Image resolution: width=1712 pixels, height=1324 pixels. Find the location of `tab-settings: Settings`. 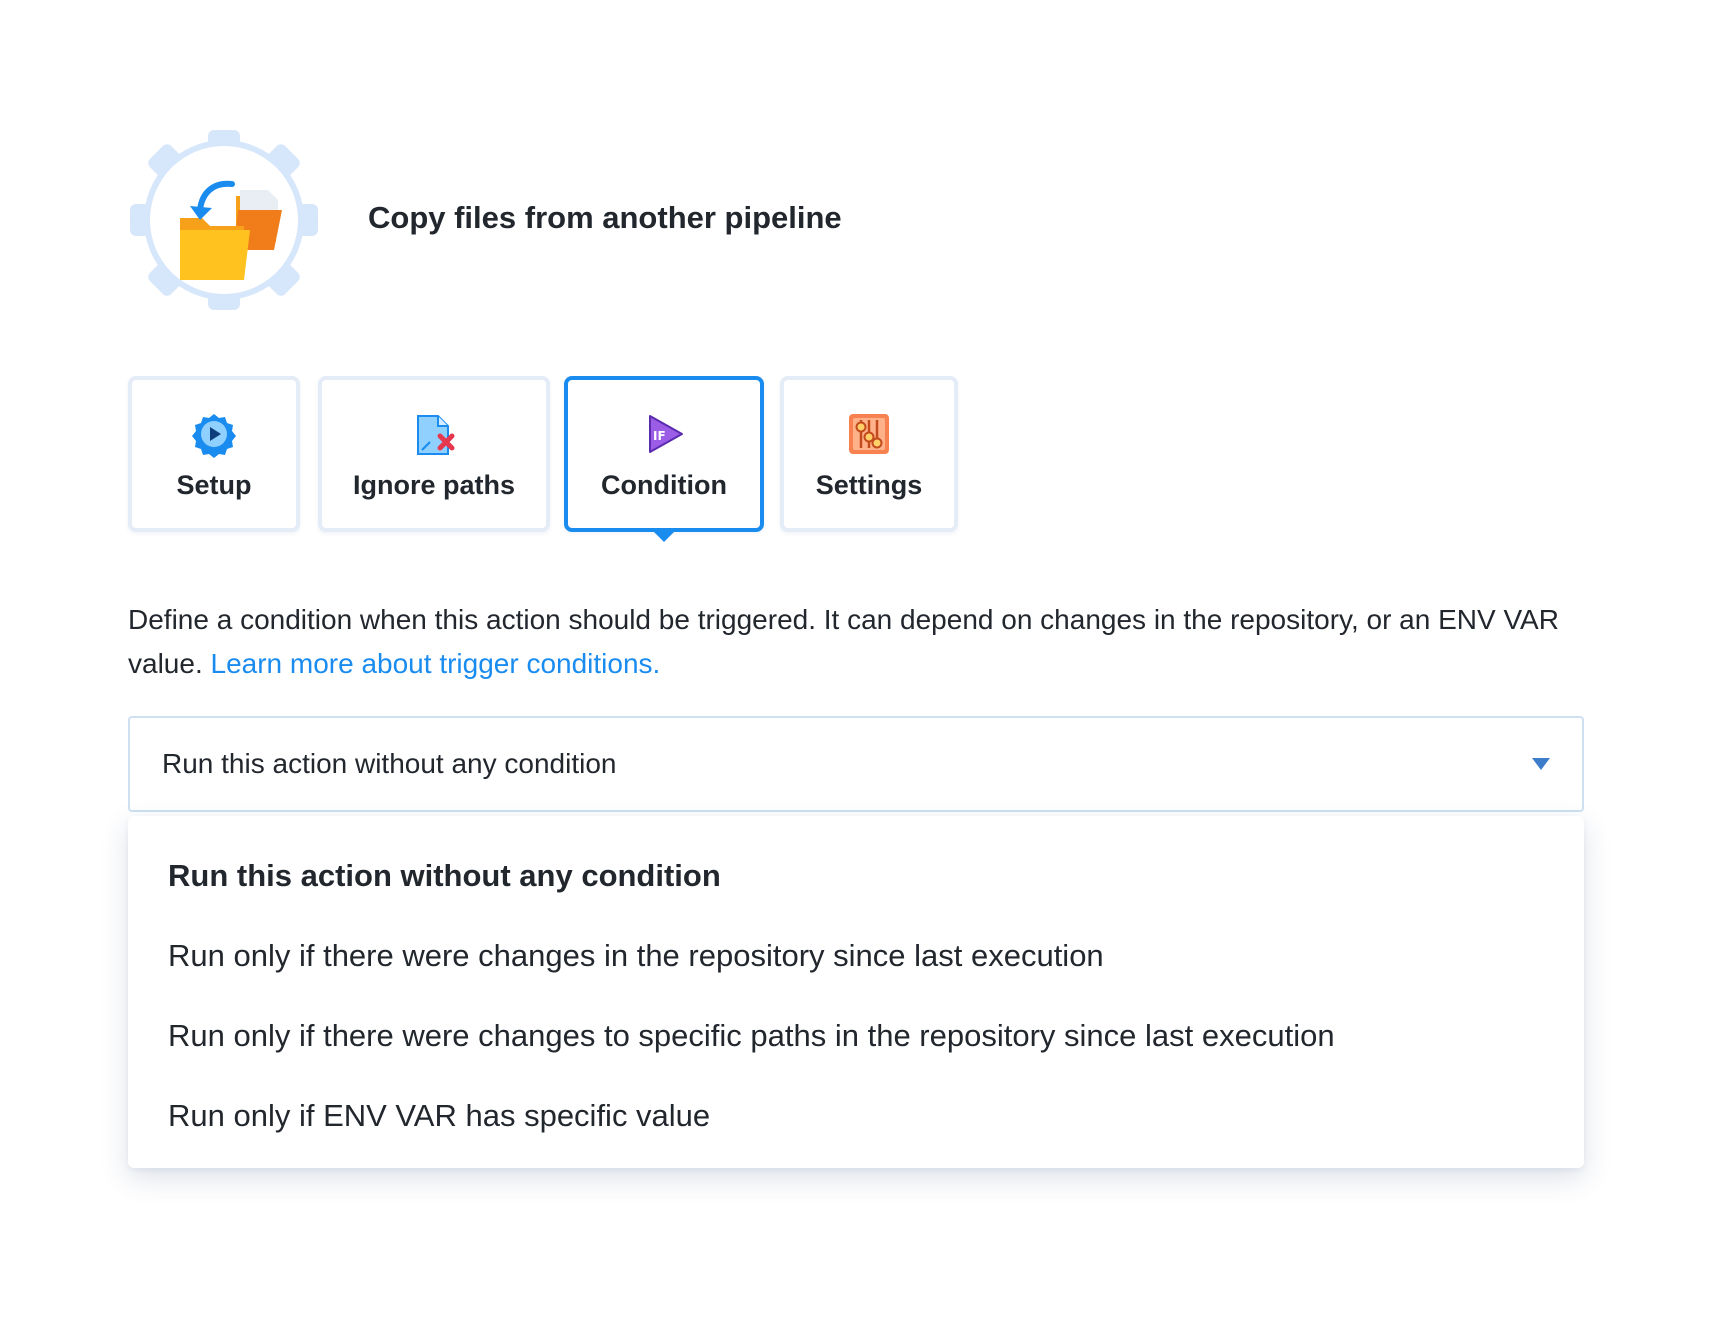

tab-settings: Settings is located at coordinates (869, 454).